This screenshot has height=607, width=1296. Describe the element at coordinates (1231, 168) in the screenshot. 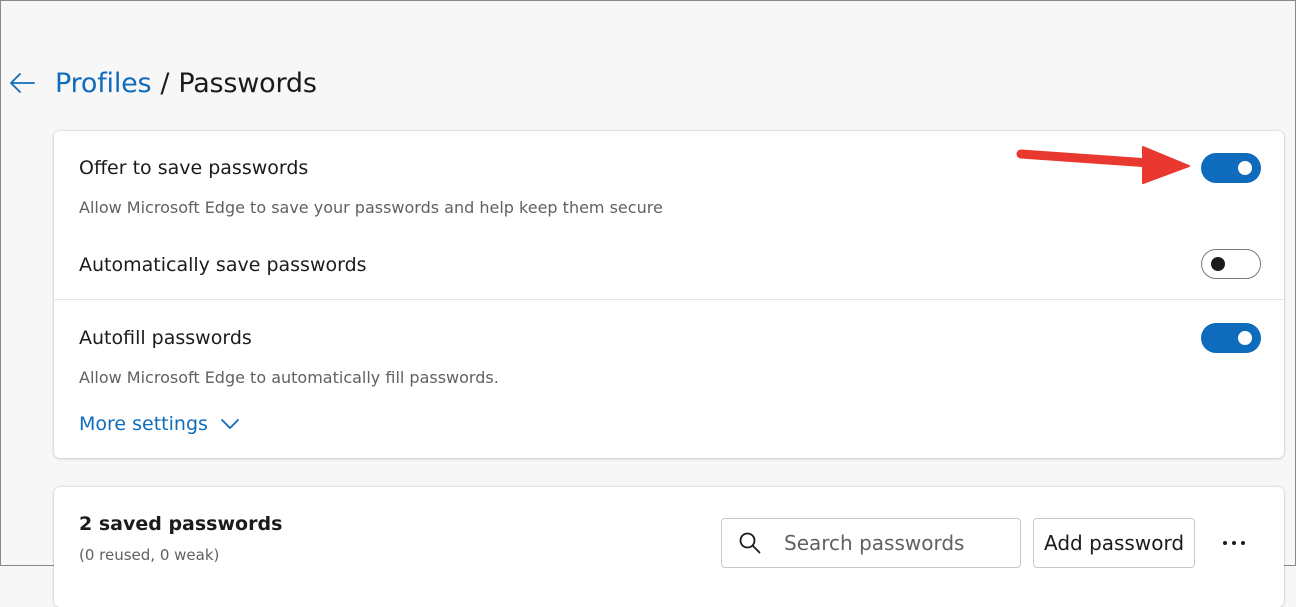

I see `offer-save-toggle` at that location.